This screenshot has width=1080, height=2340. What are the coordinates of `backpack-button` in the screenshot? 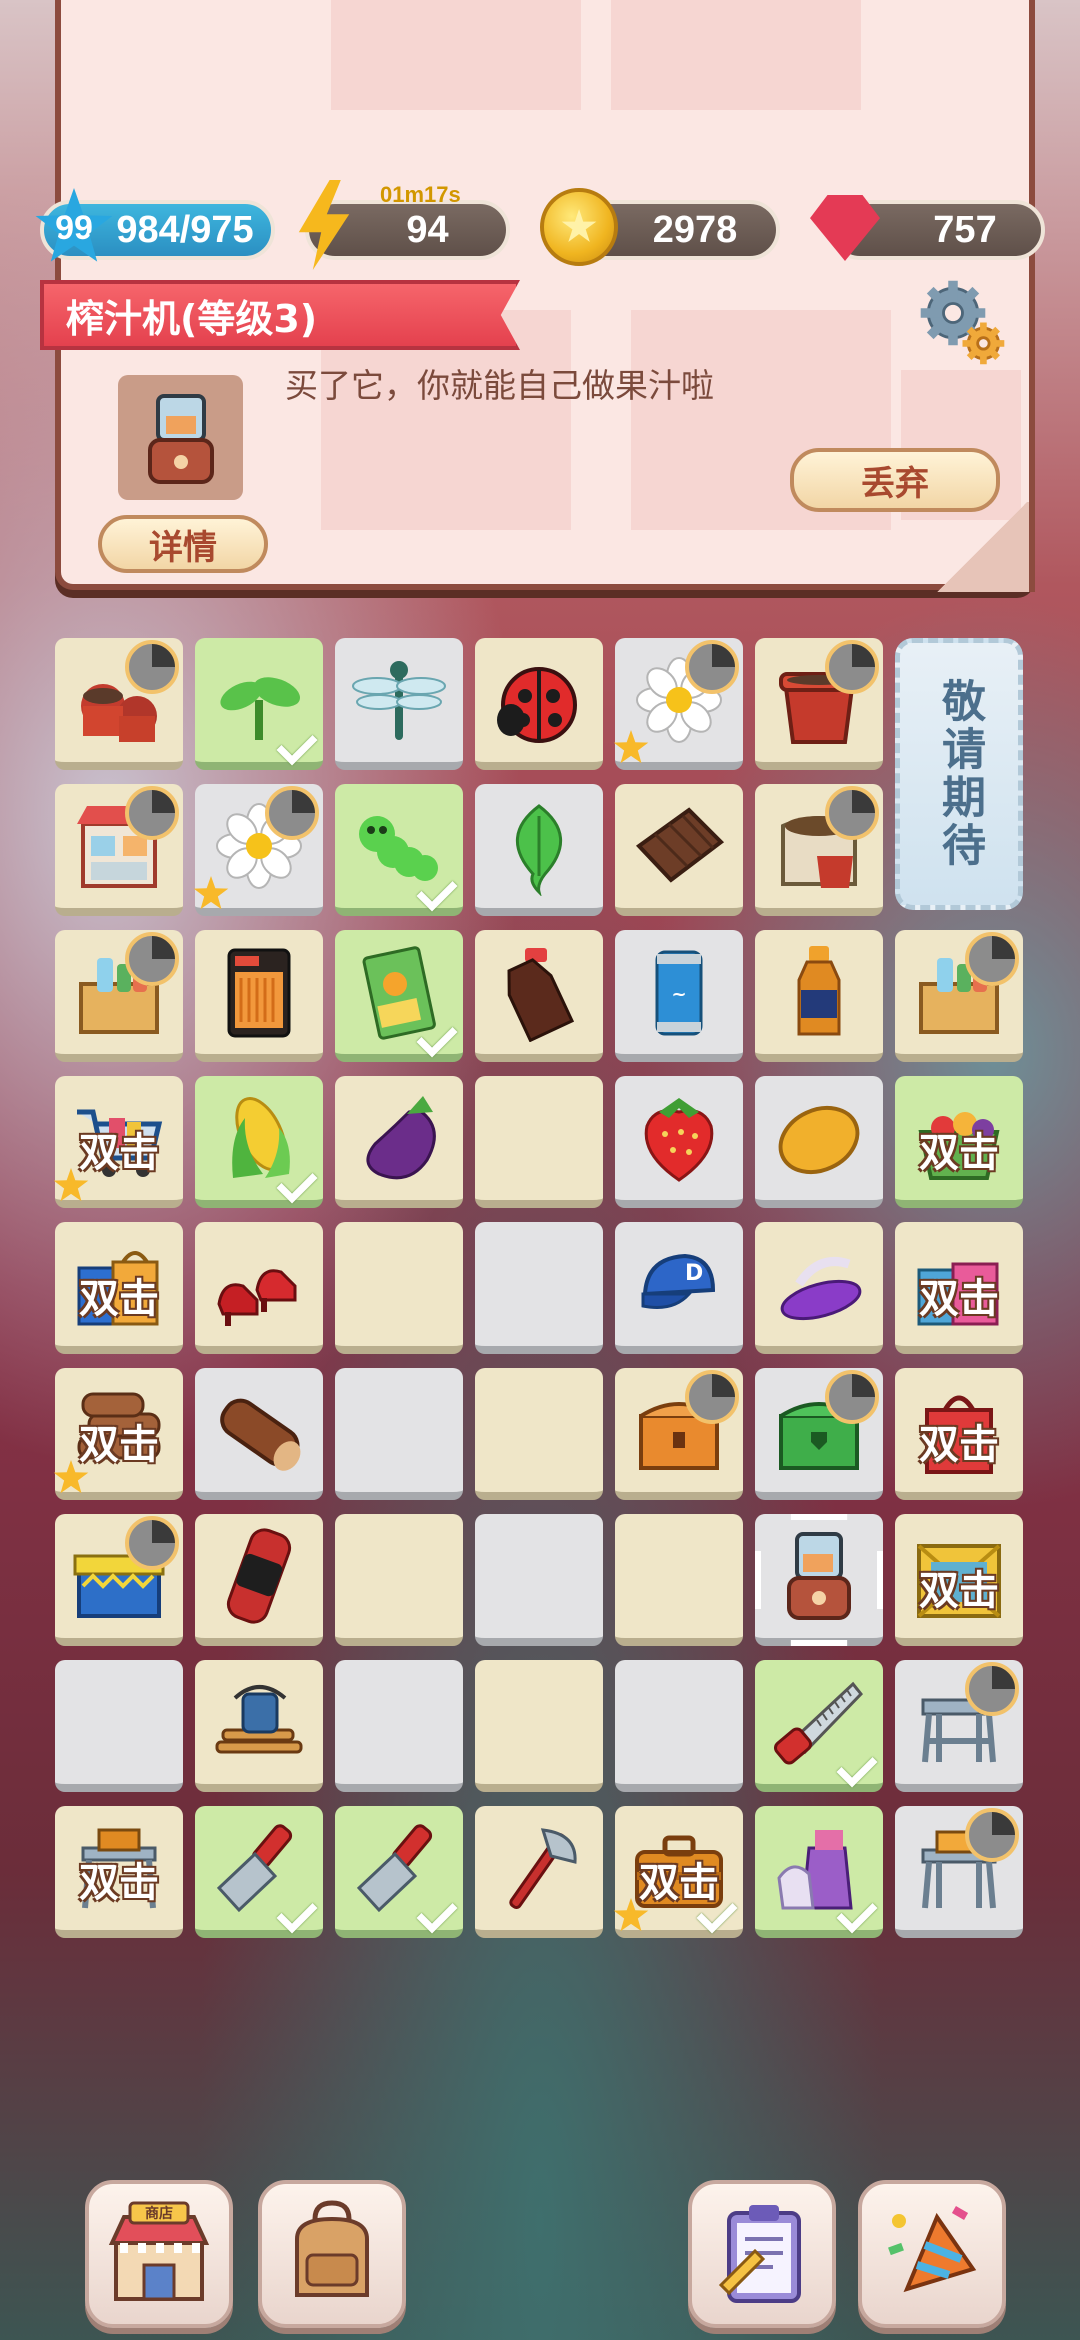 It's located at (332, 2254).